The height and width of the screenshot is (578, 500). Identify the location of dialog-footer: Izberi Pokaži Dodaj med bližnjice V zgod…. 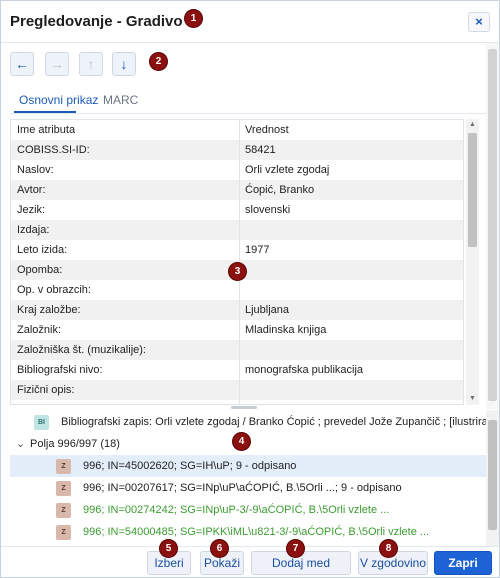
(250, 561).